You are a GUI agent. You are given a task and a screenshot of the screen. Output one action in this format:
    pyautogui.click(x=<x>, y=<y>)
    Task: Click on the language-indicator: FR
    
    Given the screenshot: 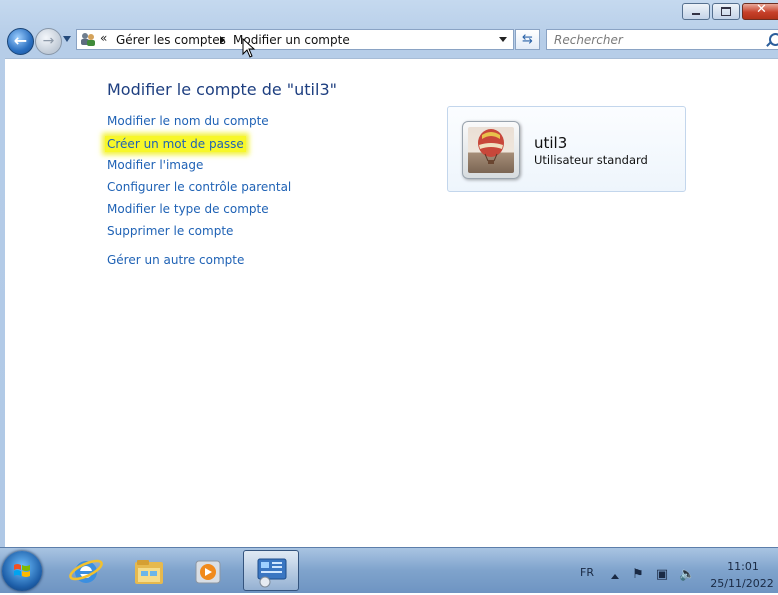 What is the action you would take?
    pyautogui.click(x=587, y=572)
    